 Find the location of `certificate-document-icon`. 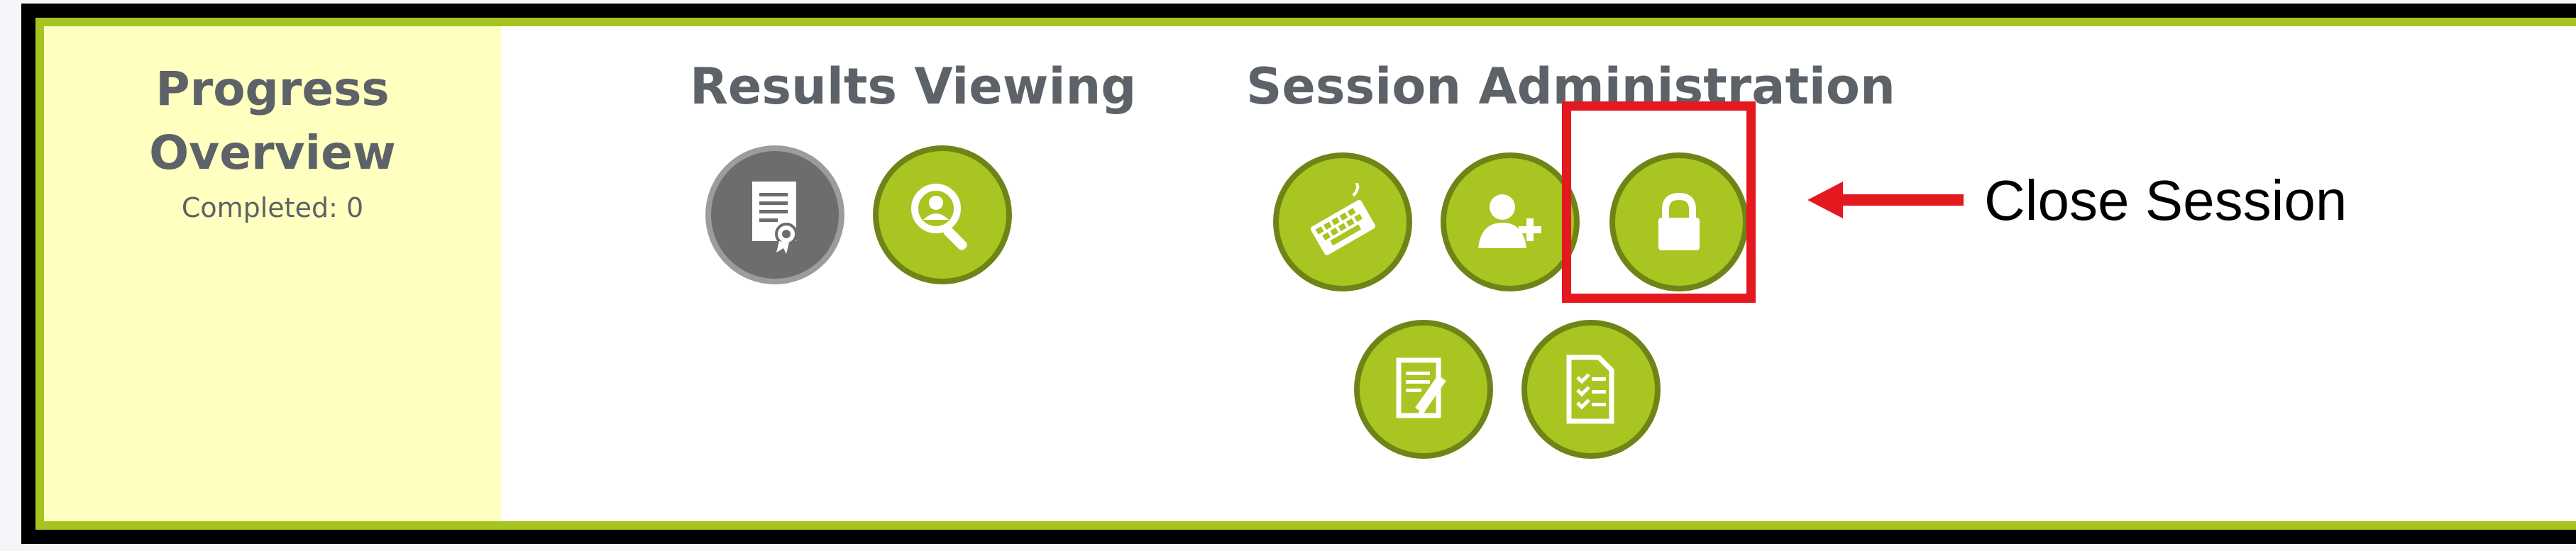

certificate-document-icon is located at coordinates (775, 218).